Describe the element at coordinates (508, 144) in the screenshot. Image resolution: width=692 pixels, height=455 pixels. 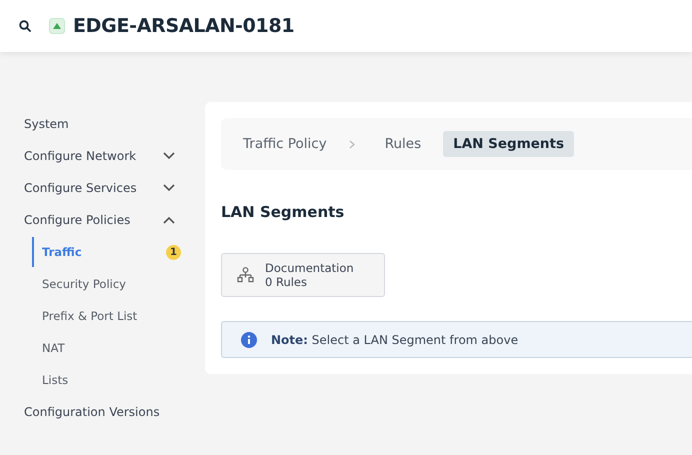
I see `breadcrumb-link: LAN Segments` at that location.